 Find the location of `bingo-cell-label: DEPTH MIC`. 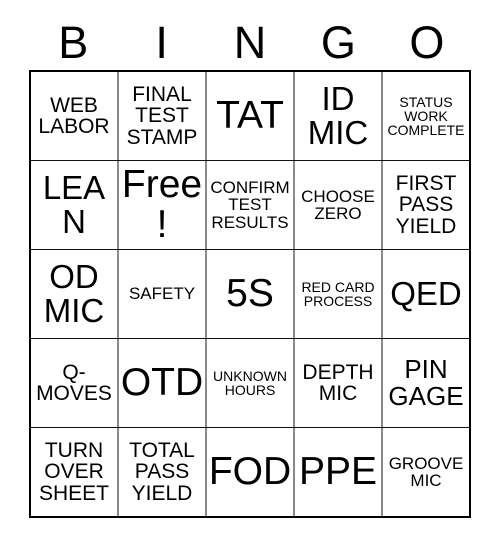

bingo-cell-label: DEPTH MIC is located at coordinates (338, 382).